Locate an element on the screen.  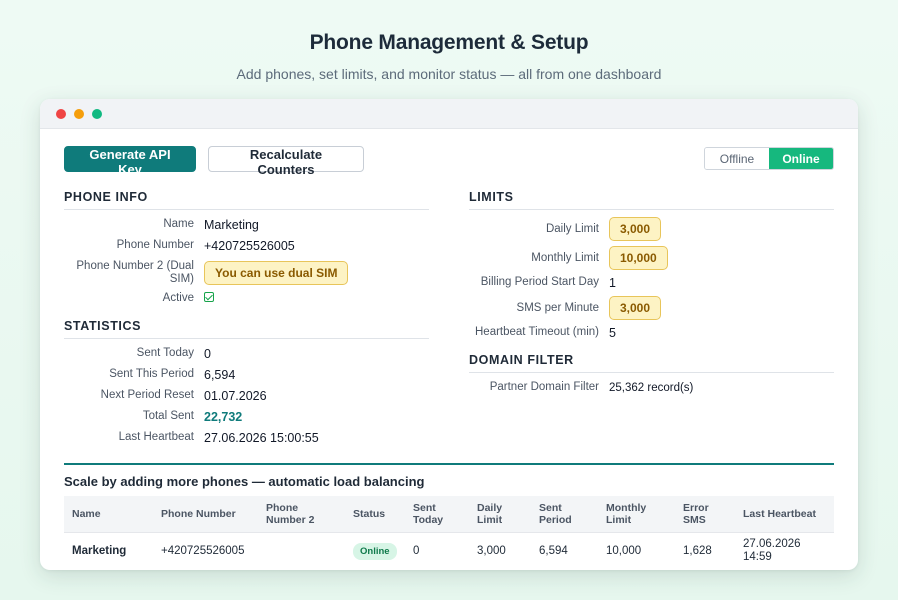
status-offline-option: Offline is located at coordinates (737, 158).